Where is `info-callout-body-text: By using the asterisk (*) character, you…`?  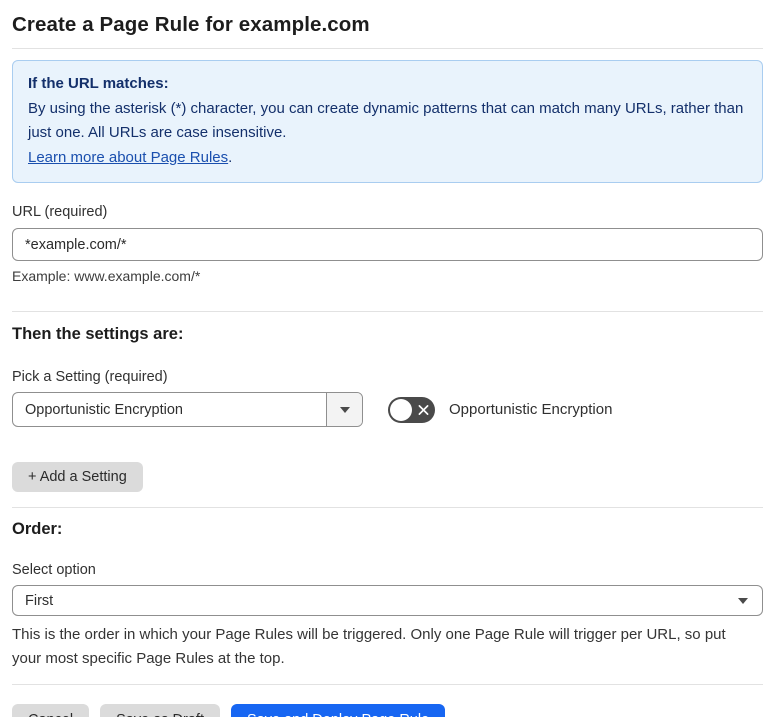 info-callout-body-text: By using the asterisk (*) character, you… is located at coordinates (386, 120).